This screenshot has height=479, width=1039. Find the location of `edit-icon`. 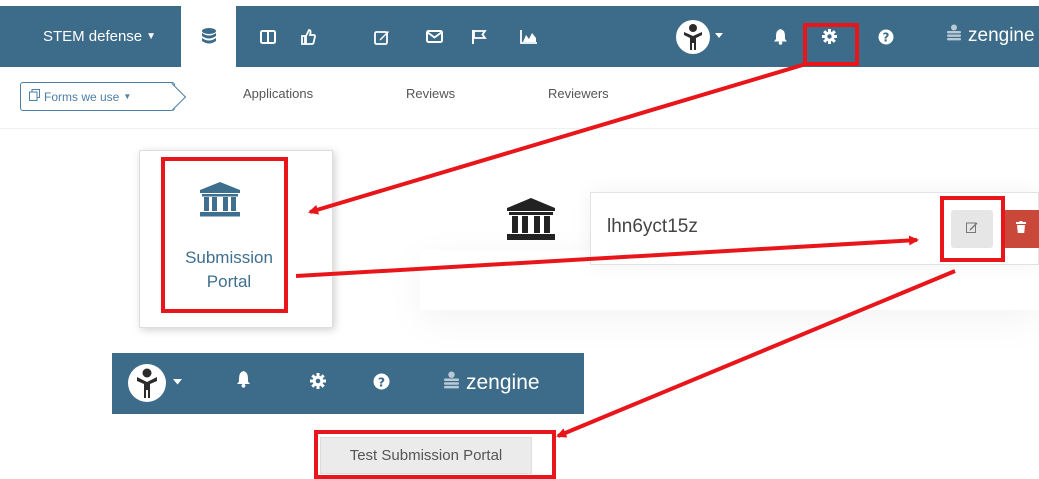

edit-icon is located at coordinates (382, 37).